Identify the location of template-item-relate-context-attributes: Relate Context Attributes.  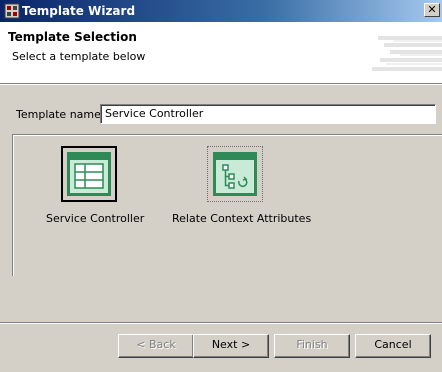
(253, 185).